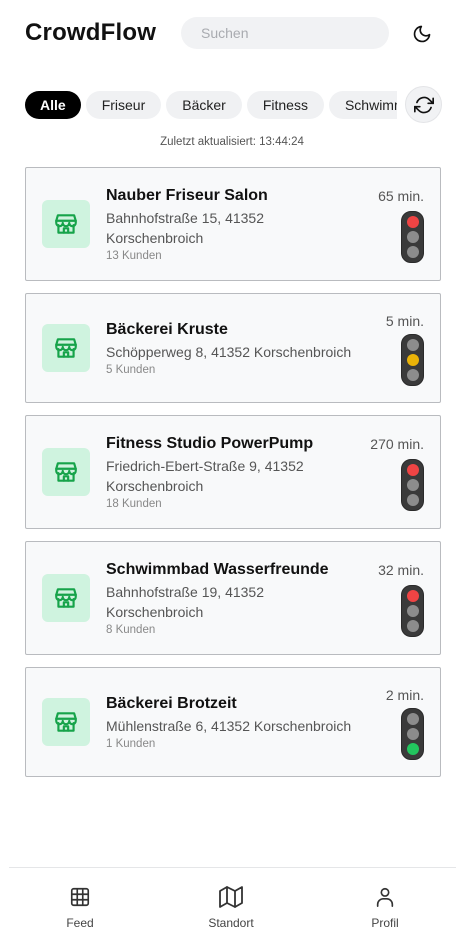  What do you see at coordinates (404, 321) in the screenshot?
I see `wait-time: 5 min.` at bounding box center [404, 321].